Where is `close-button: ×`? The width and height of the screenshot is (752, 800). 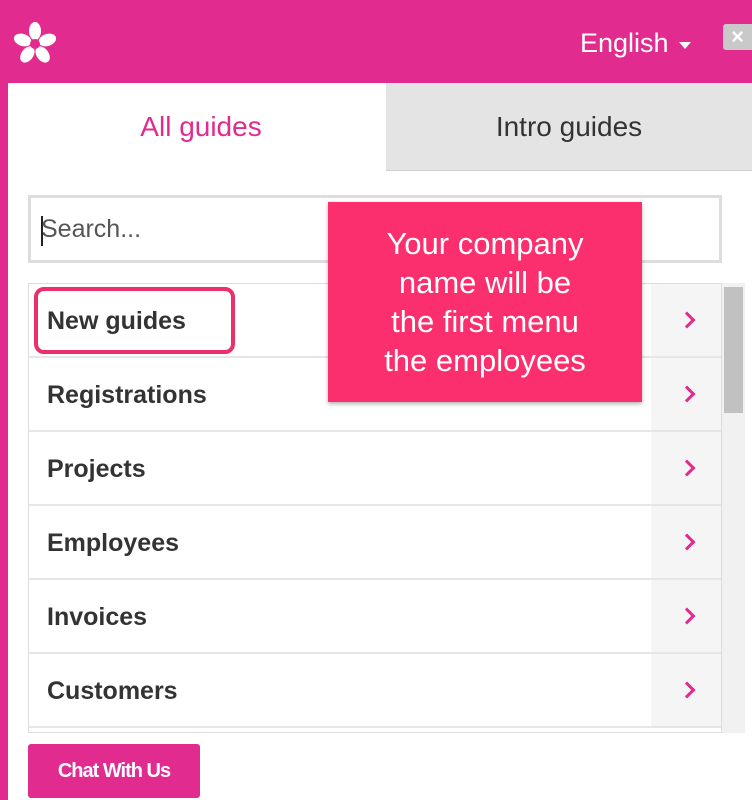 close-button: × is located at coordinates (737, 37).